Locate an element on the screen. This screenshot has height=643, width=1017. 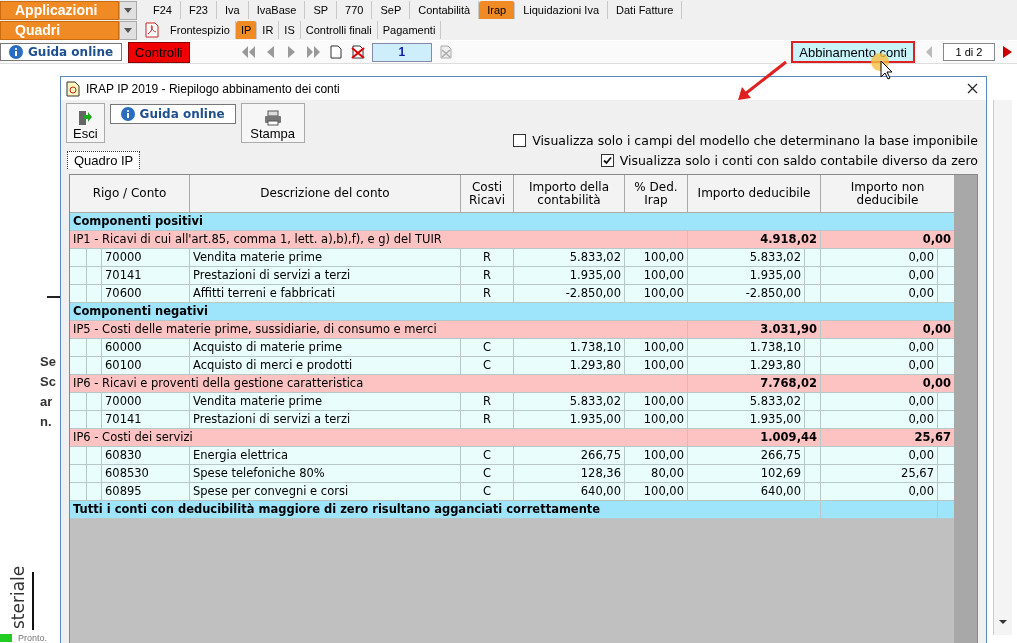
match-accounts-button: Abbinamento conti is located at coordinates (853, 52).